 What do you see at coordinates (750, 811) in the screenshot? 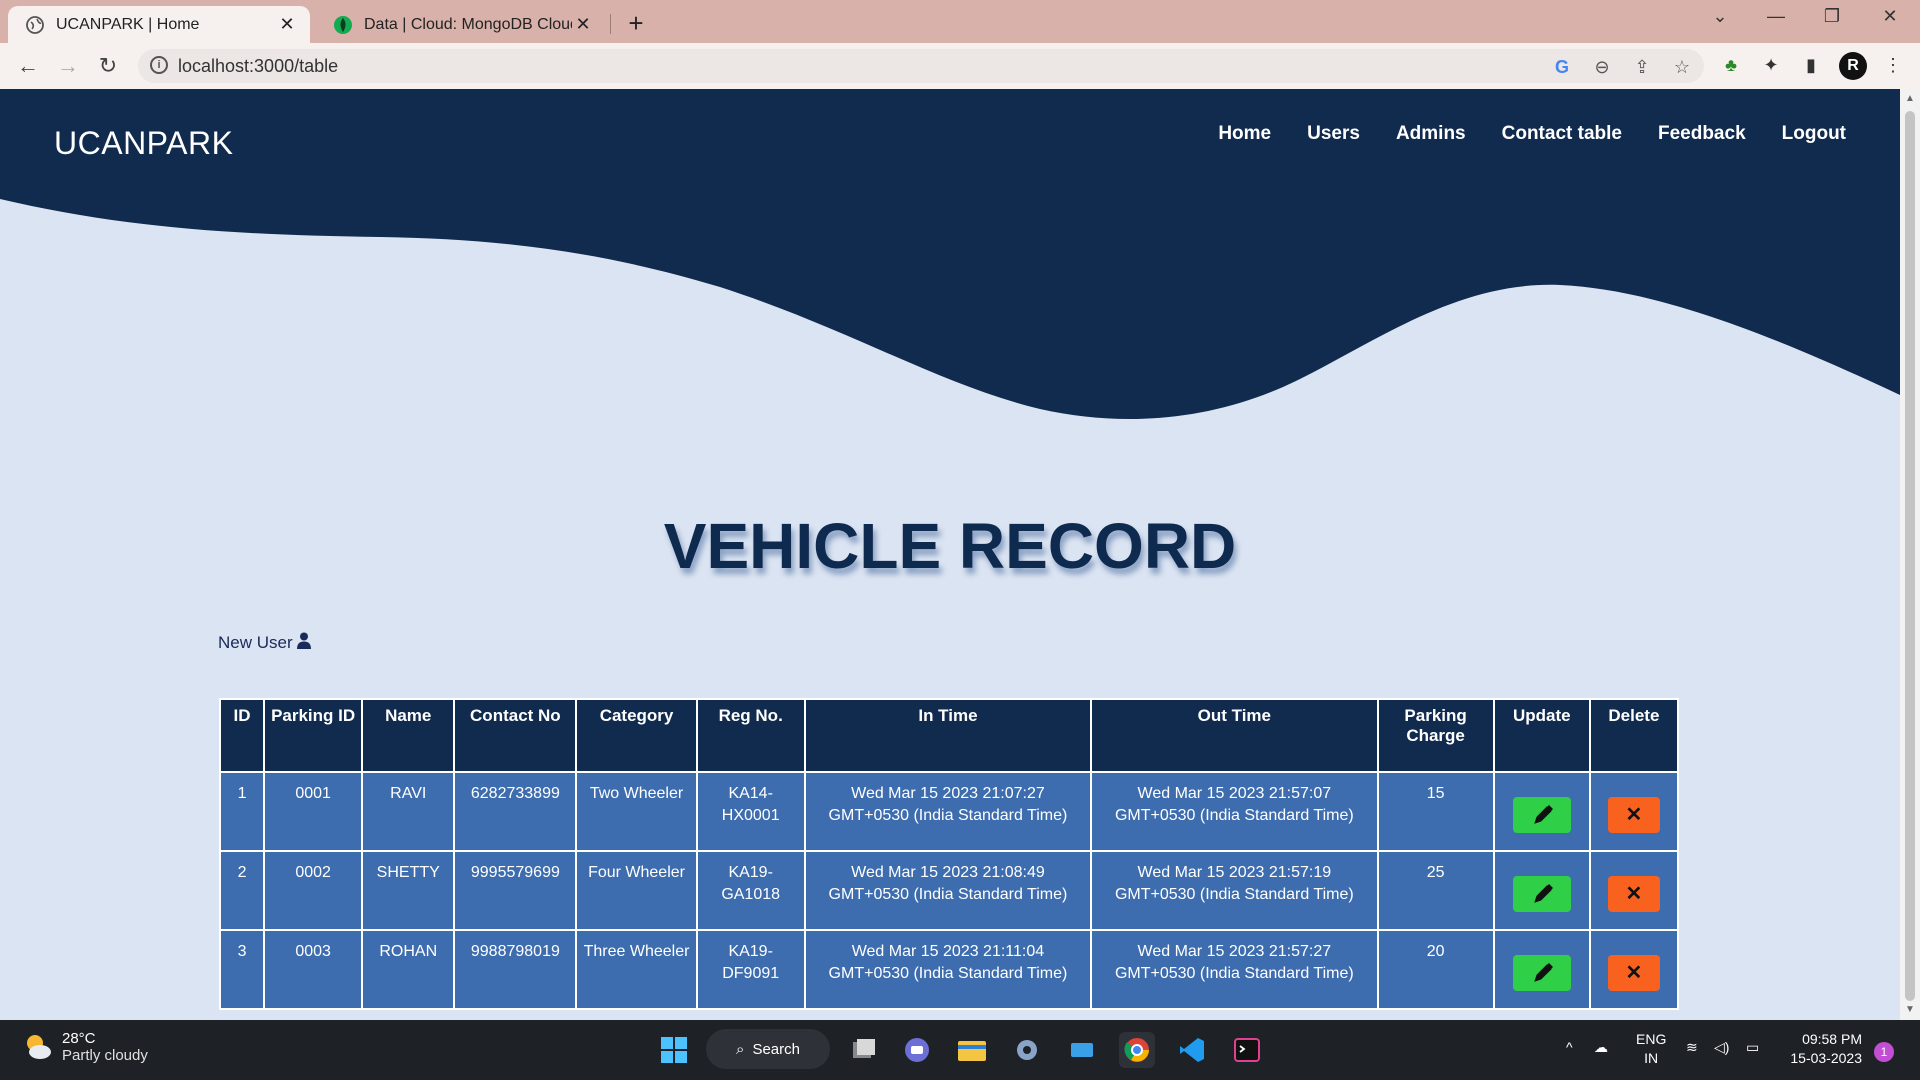
I see `cell-reg-no: KA14-HX0001` at bounding box center [750, 811].